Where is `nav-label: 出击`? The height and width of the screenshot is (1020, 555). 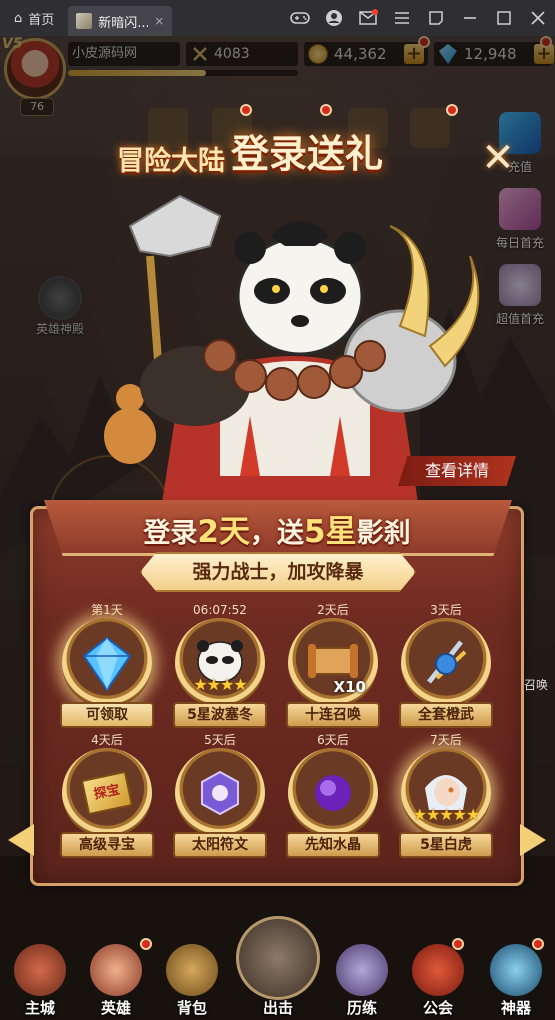 nav-label: 出击 is located at coordinates (277, 1008).